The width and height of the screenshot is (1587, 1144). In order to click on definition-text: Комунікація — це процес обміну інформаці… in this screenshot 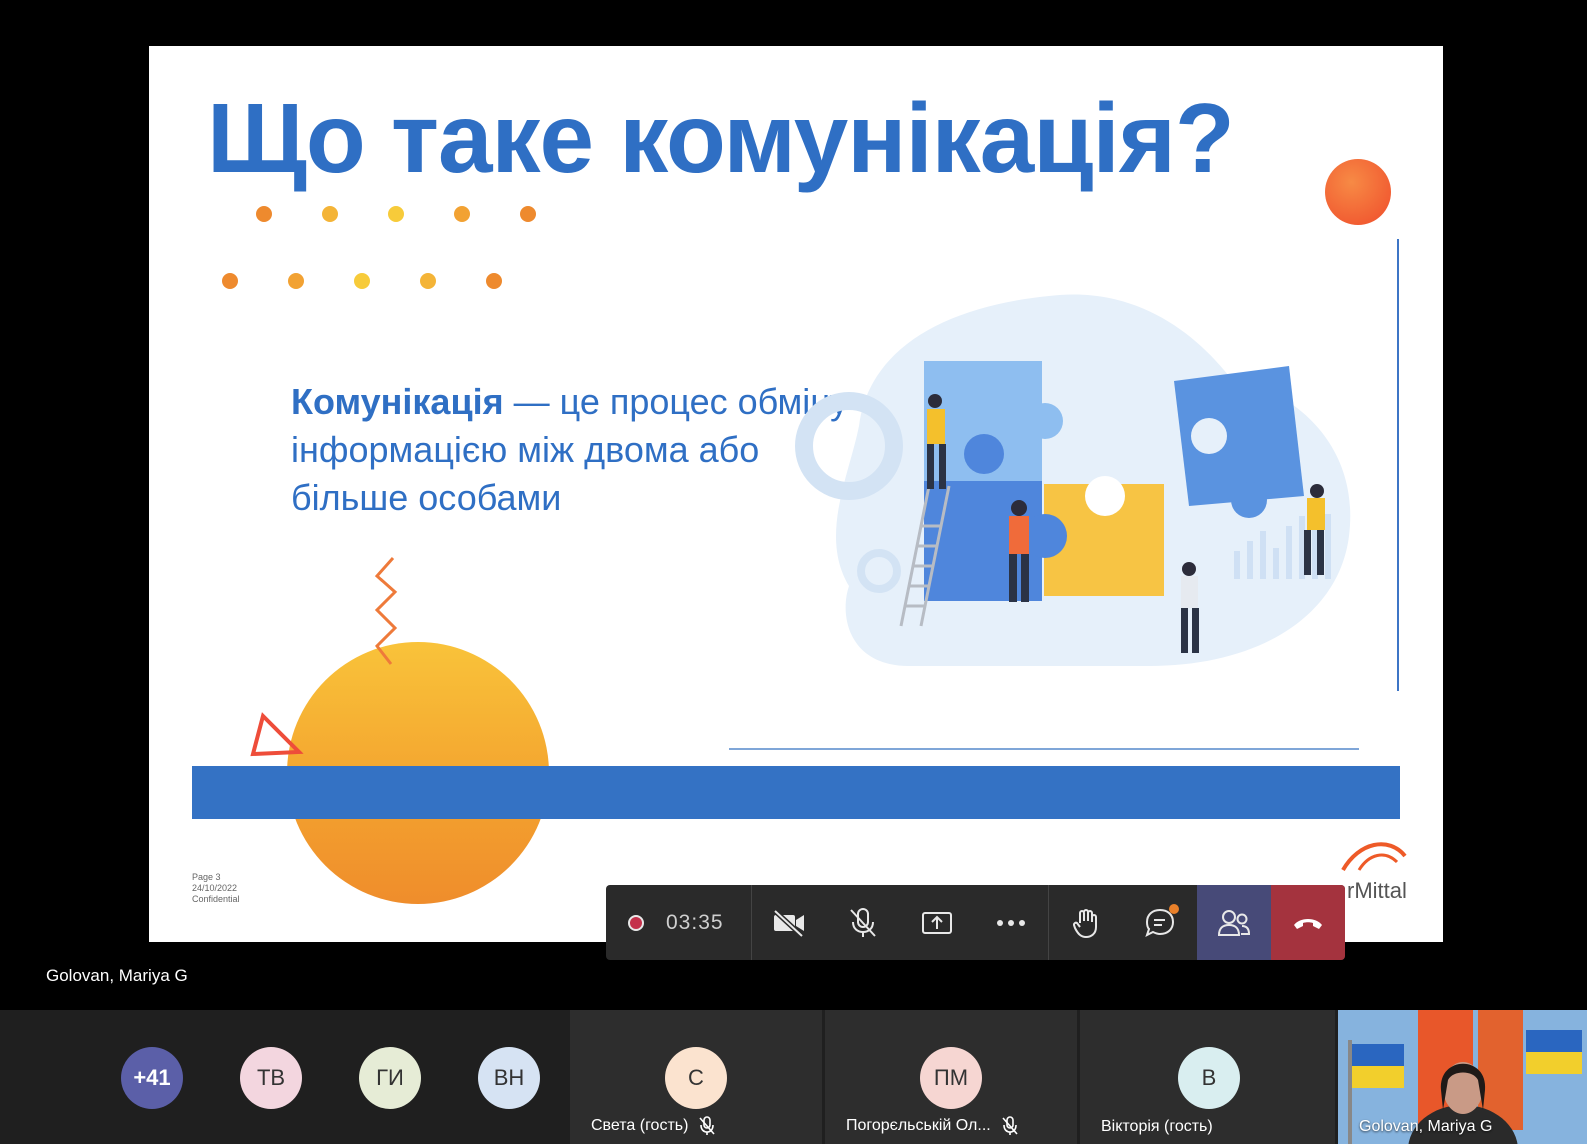, I will do `click(571, 450)`.